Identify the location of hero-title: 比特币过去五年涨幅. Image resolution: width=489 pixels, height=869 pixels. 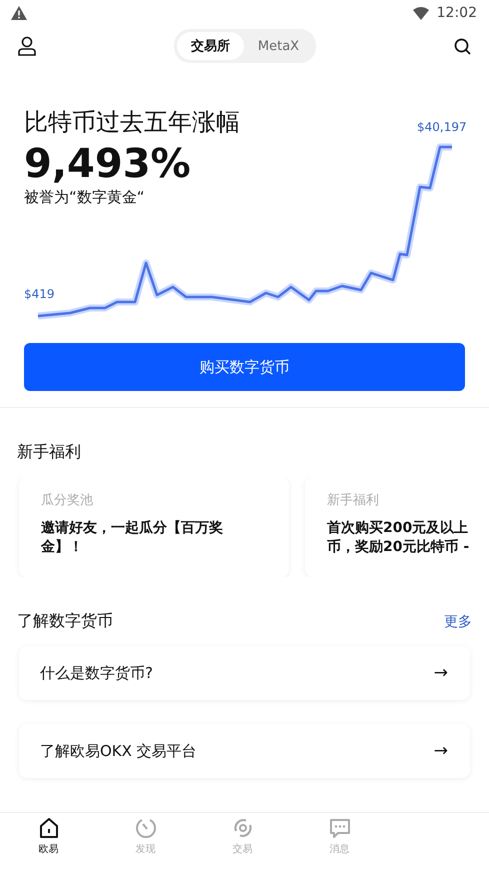
(132, 122).